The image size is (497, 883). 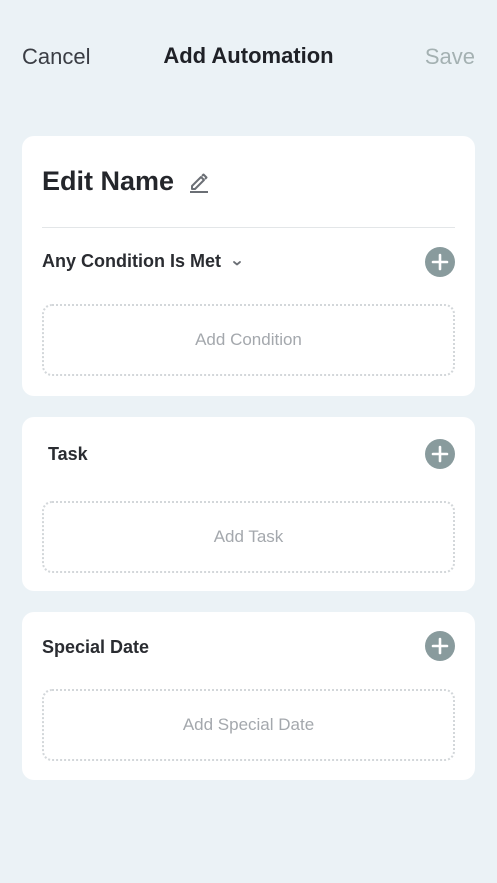 I want to click on add-special-date-label: Add Special Date, so click(x=248, y=724).